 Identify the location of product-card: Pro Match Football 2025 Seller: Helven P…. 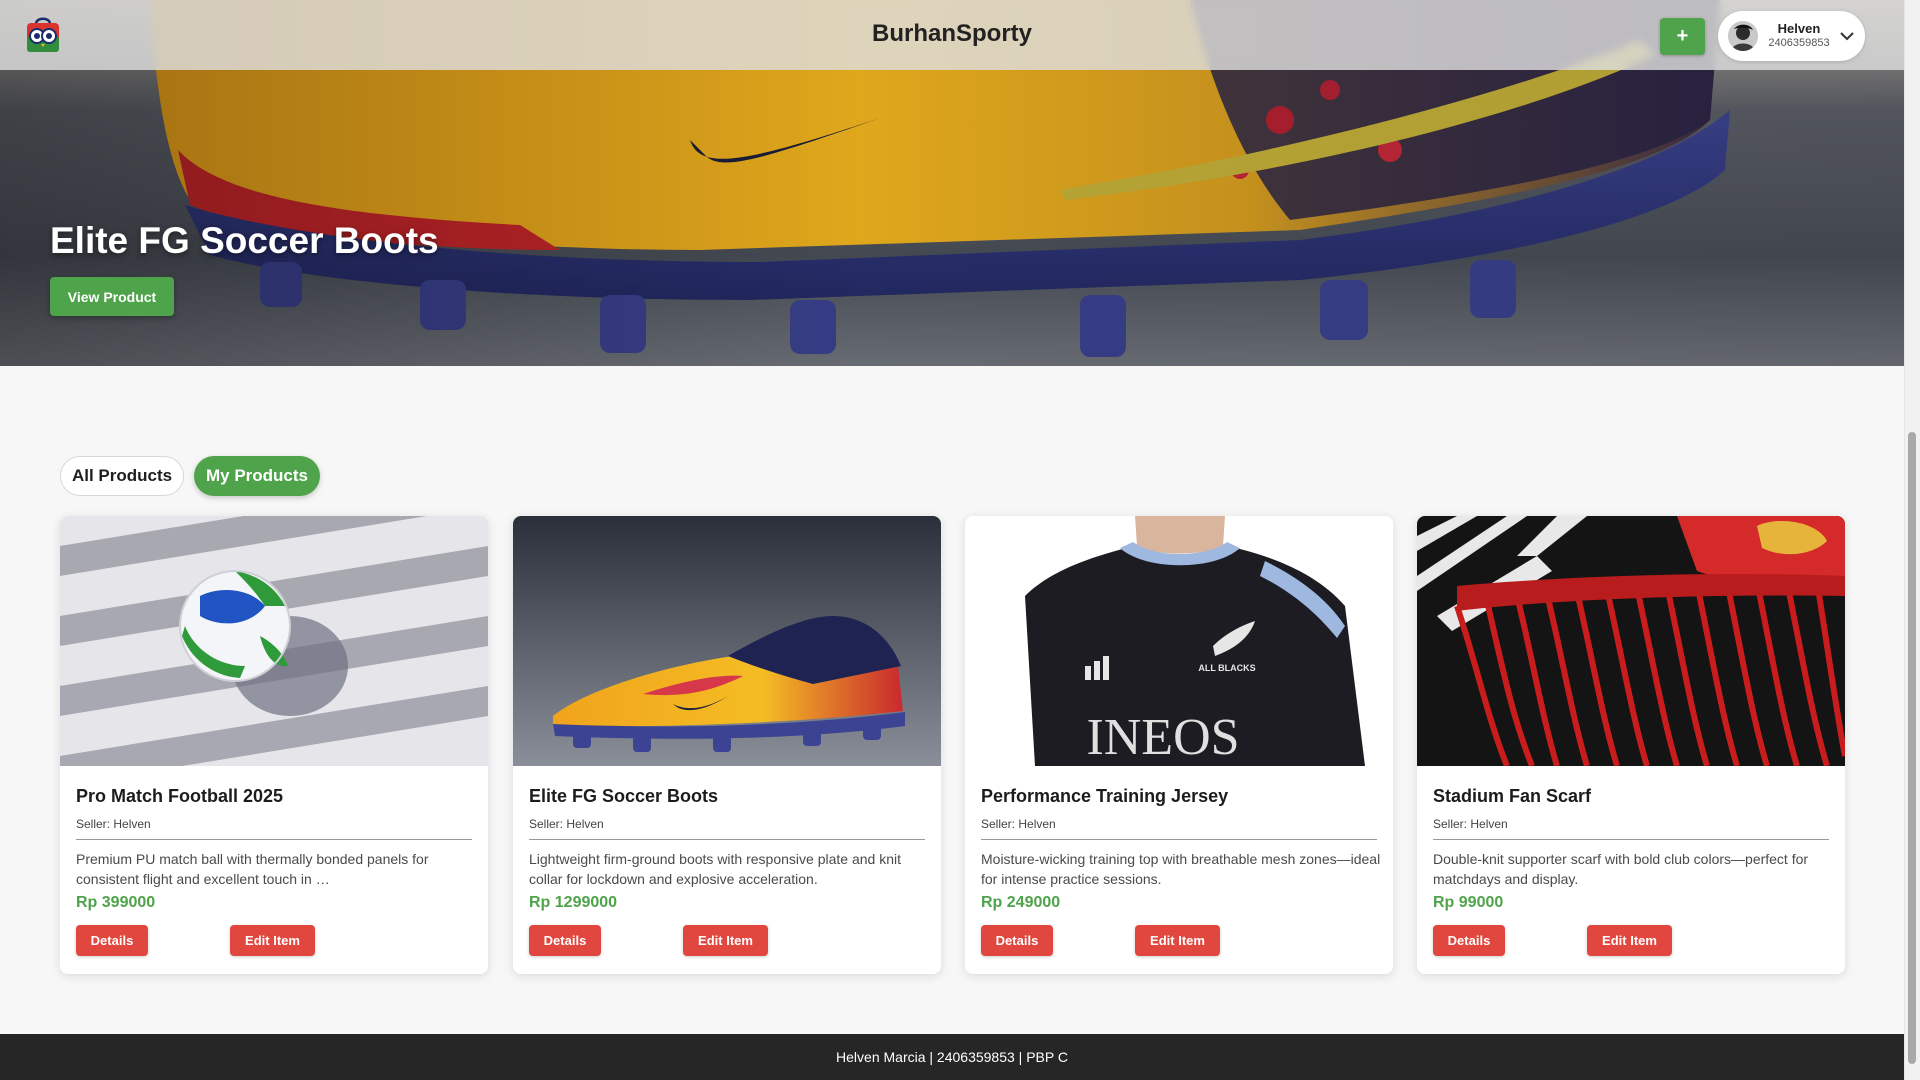
(274, 745).